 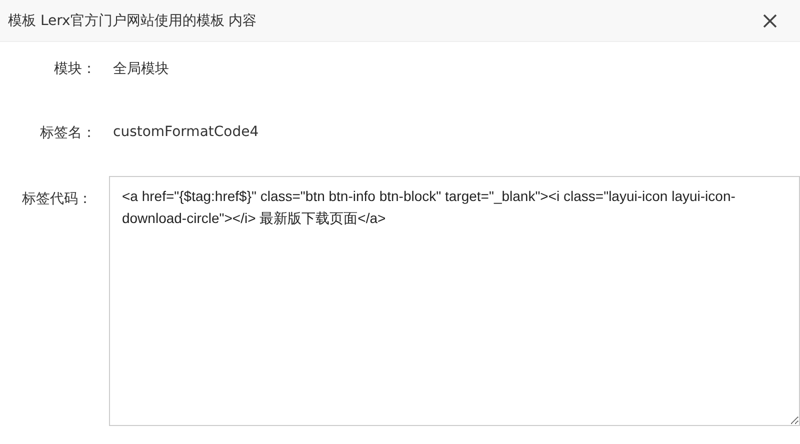 What do you see at coordinates (132, 21) in the screenshot?
I see `dialog-title: 模板 Lerx官方门户网站使用的模板 内容` at bounding box center [132, 21].